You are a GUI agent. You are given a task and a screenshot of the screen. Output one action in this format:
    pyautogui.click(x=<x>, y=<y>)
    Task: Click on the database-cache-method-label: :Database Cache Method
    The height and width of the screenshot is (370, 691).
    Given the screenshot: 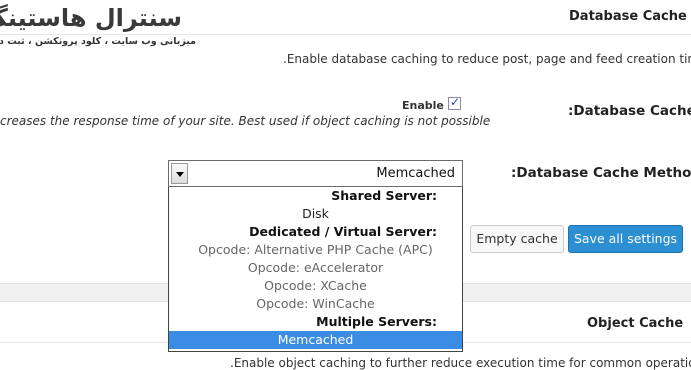 What is the action you would take?
    pyautogui.click(x=601, y=173)
    